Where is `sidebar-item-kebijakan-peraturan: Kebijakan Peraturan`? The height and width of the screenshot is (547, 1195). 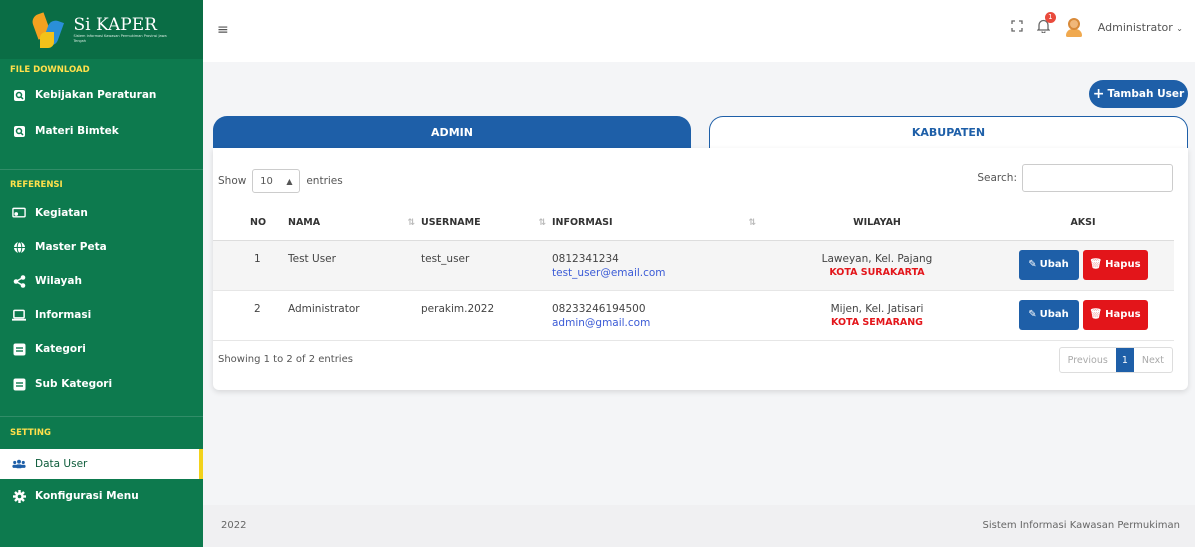 sidebar-item-kebijakan-peraturan: Kebijakan Peraturan is located at coordinates (101, 95).